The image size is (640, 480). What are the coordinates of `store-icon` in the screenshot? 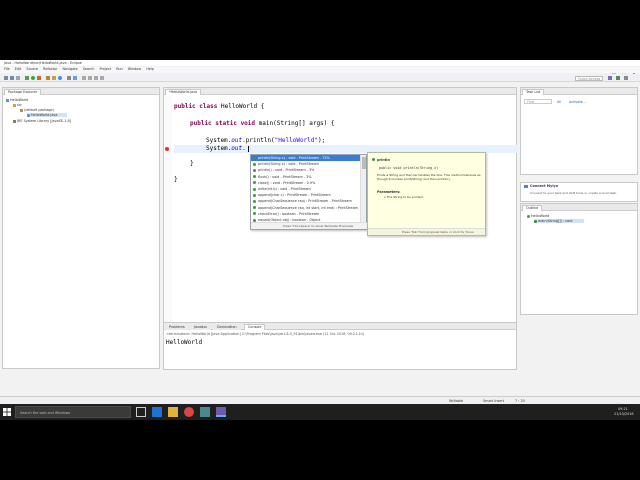 It's located at (205, 412).